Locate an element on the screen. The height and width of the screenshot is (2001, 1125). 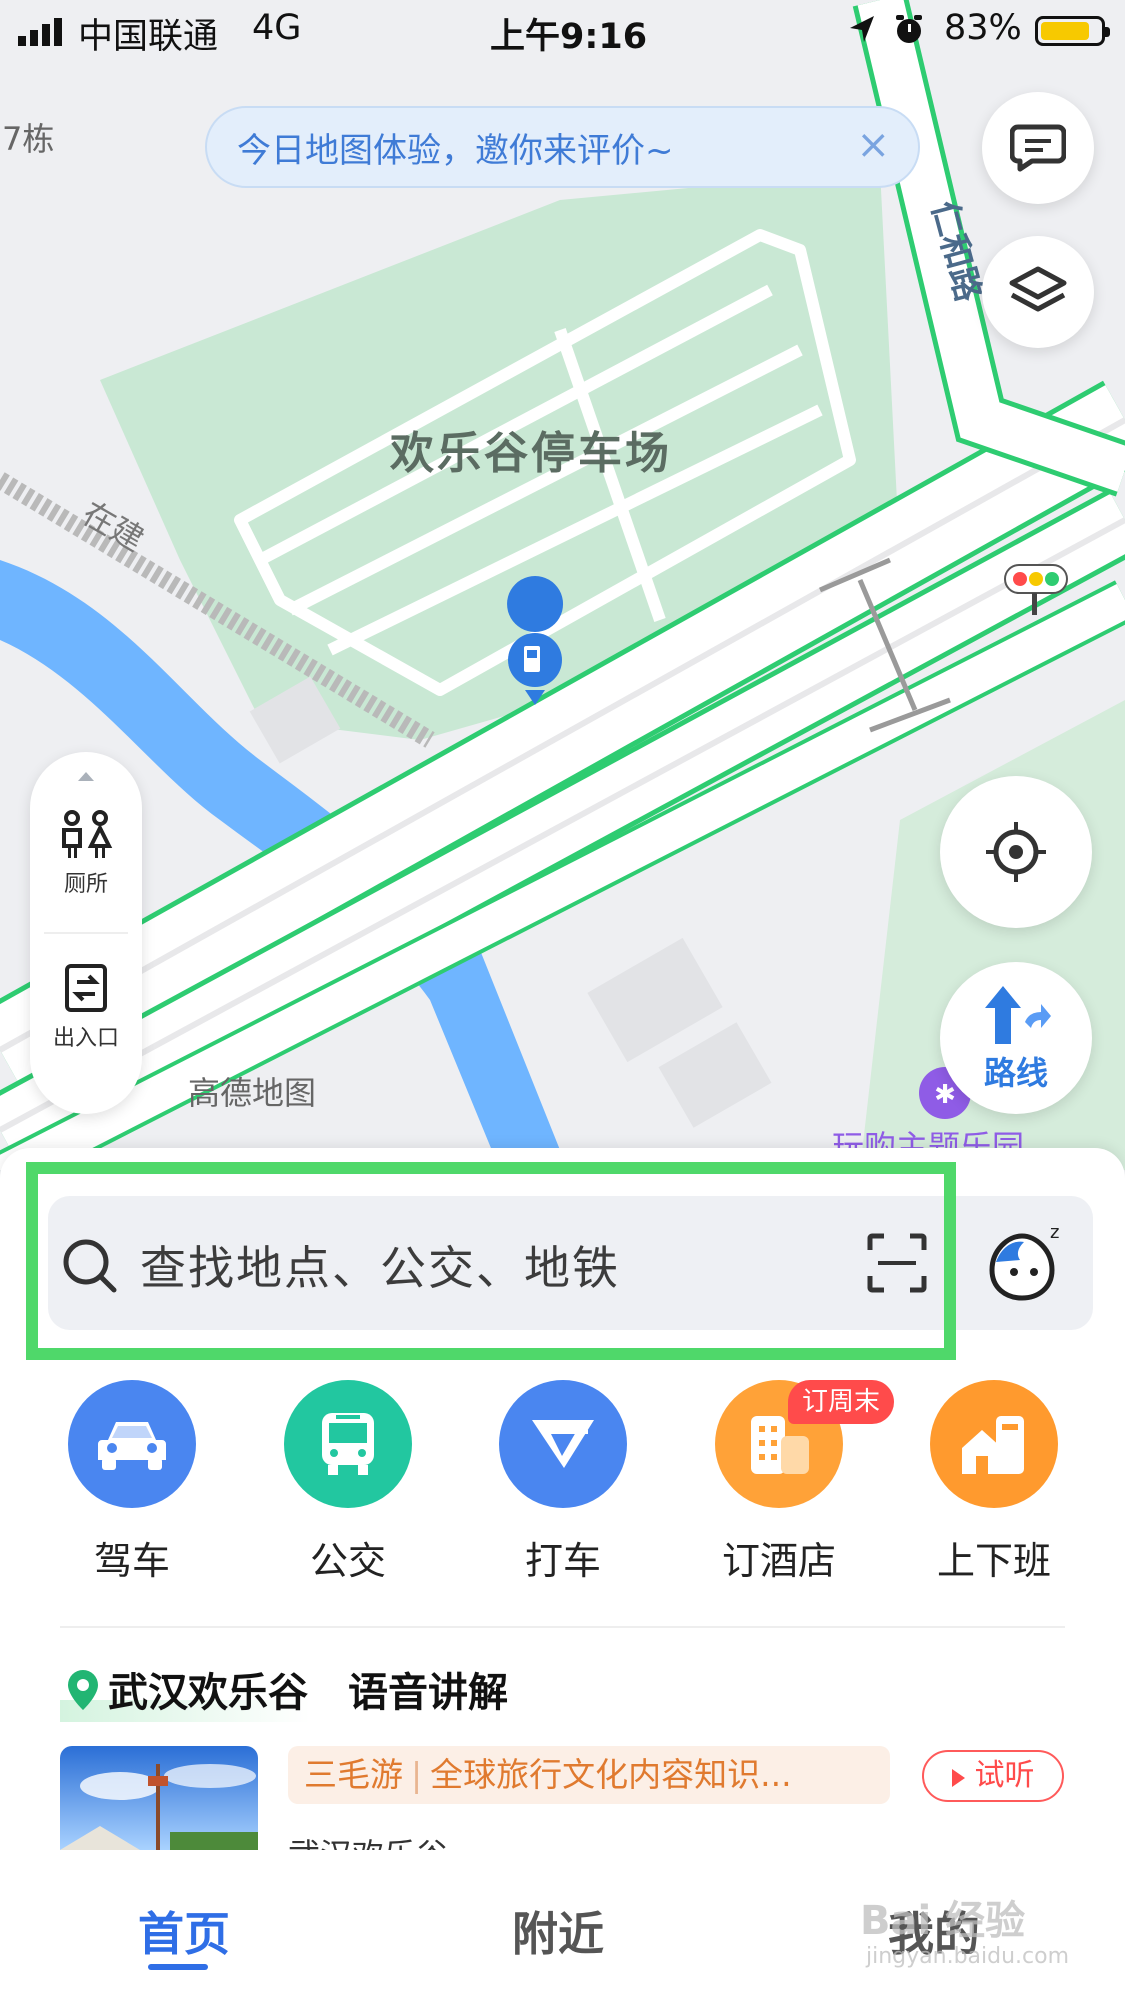
clock: 上午9:16 is located at coordinates (569, 37).